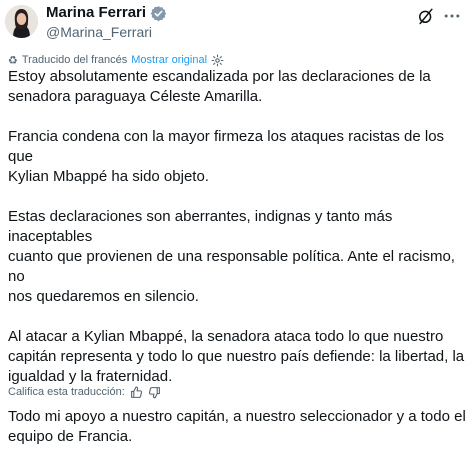  Describe the element at coordinates (96, 13) in the screenshot. I see `display-name: Marina Ferrari` at that location.